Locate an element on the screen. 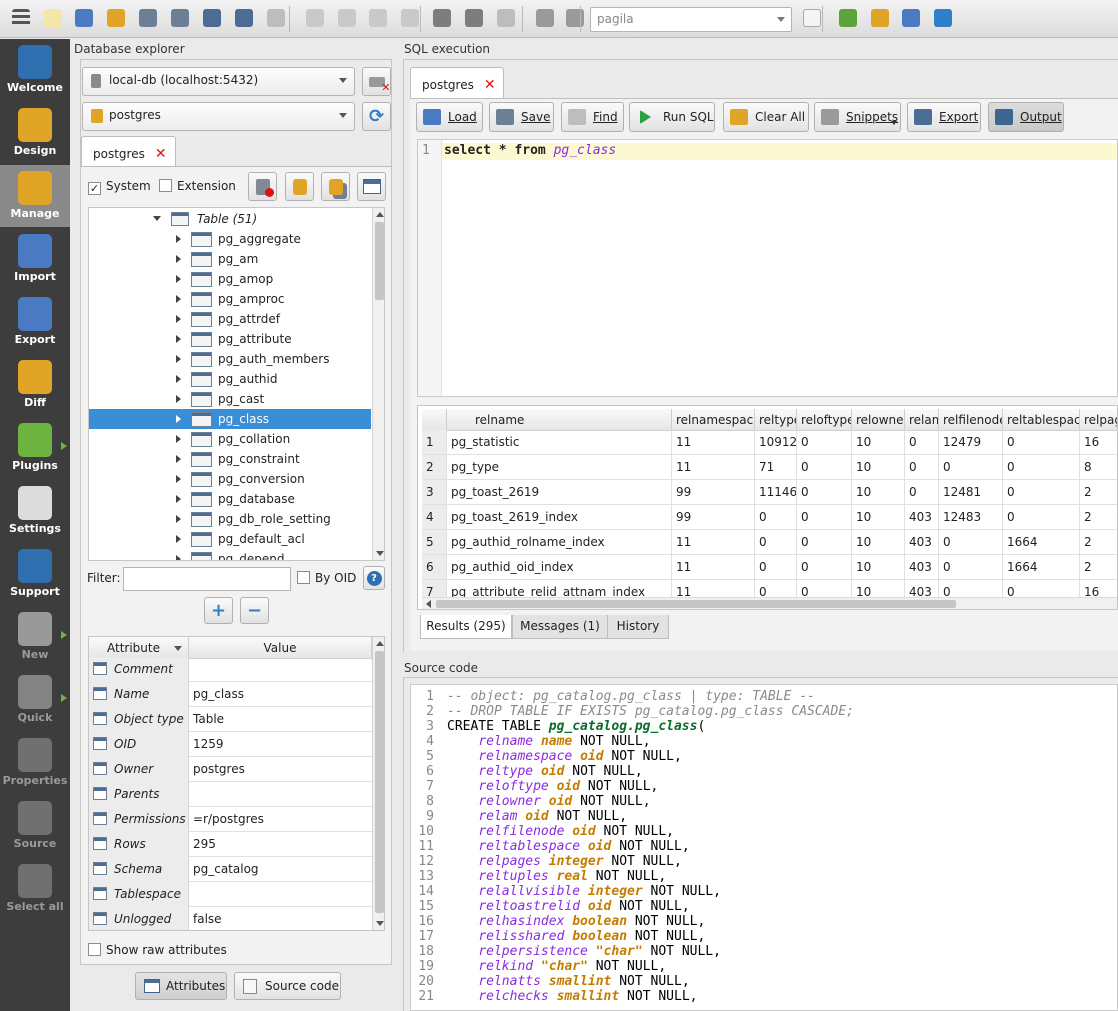 The width and height of the screenshot is (1118, 1011). database-select: postgres is located at coordinates (218, 116).